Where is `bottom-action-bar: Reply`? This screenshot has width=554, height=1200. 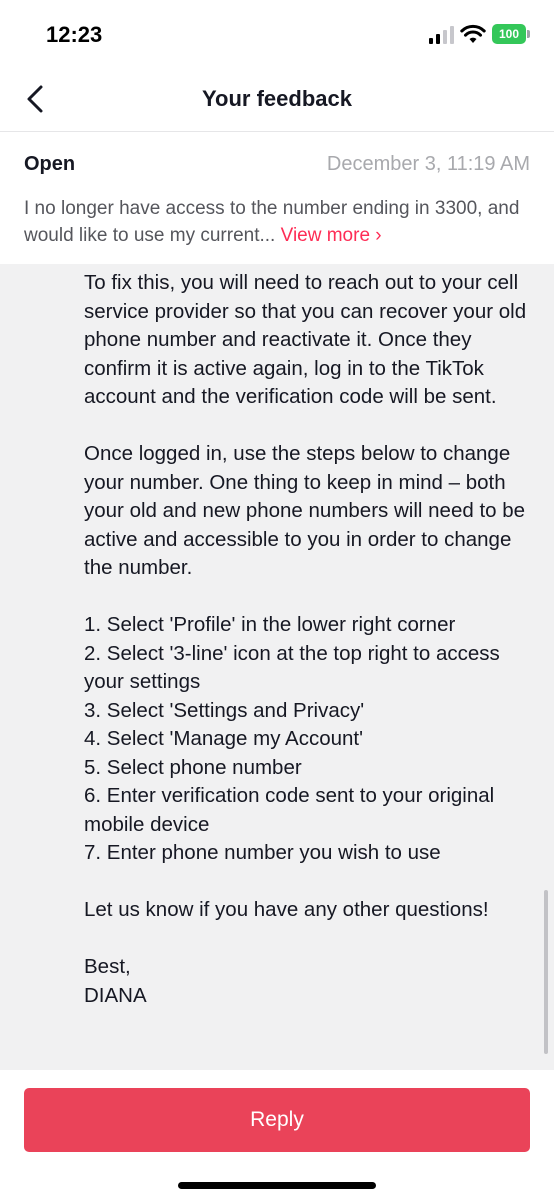 bottom-action-bar: Reply is located at coordinates (277, 1135).